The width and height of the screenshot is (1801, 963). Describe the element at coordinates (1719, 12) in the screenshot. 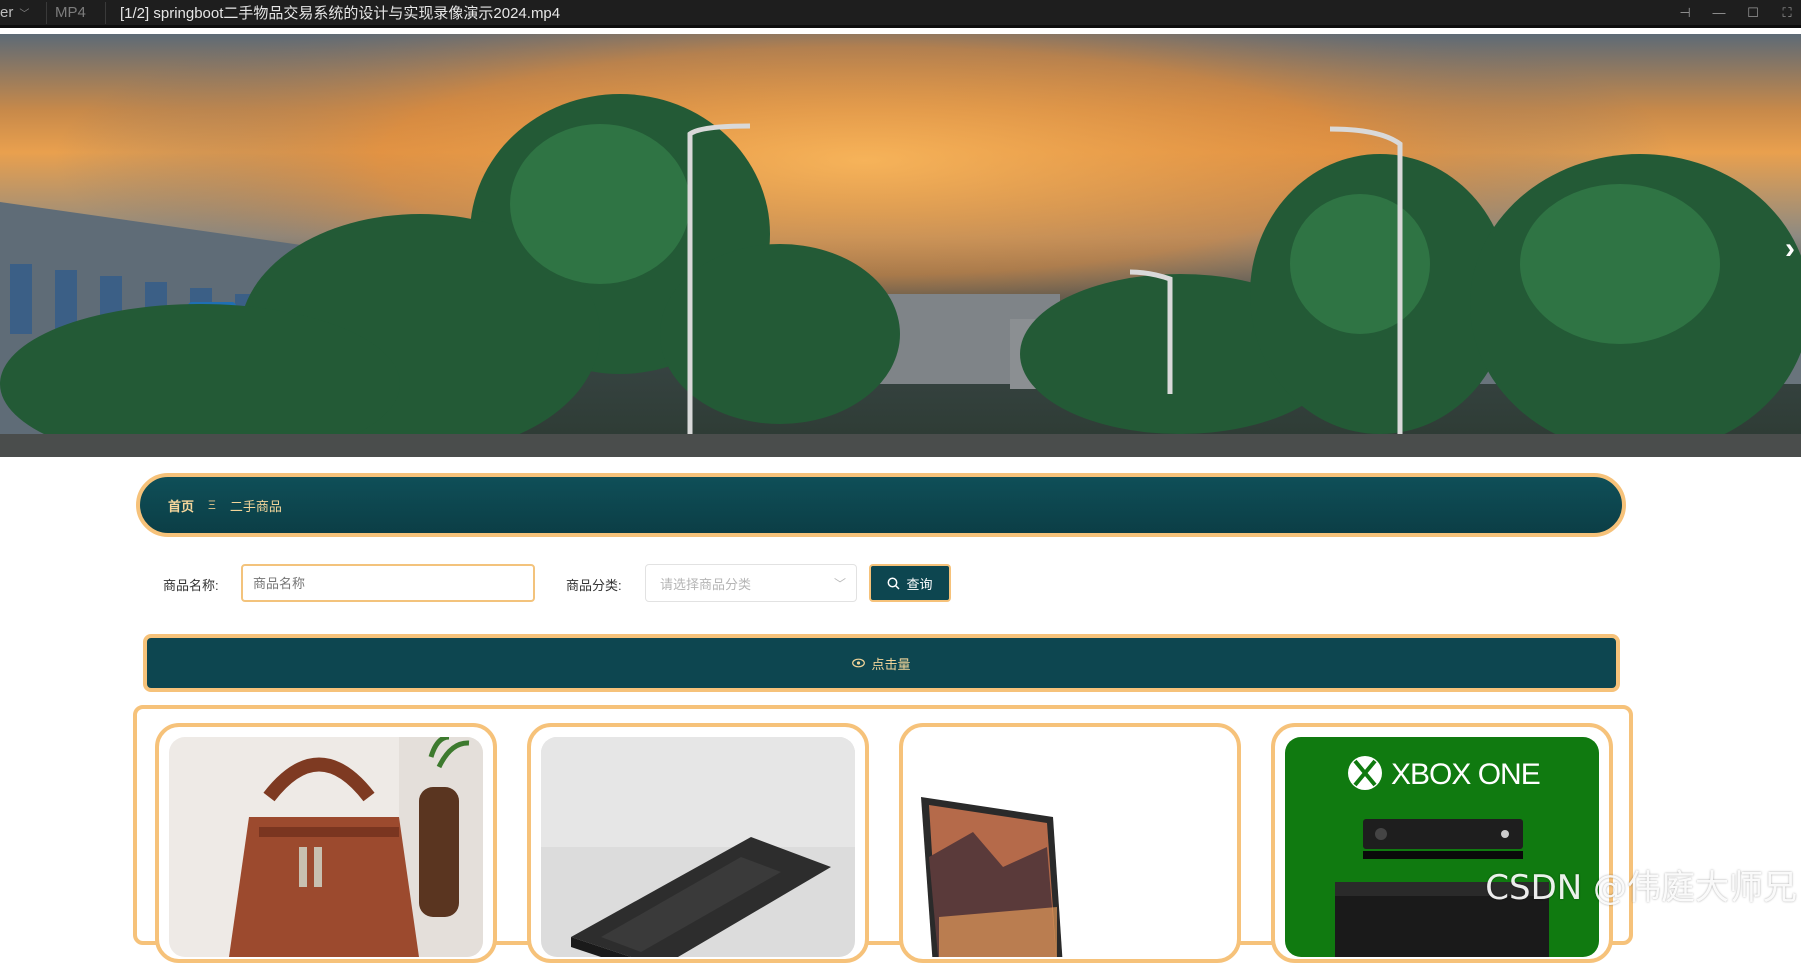

I see `minimize-icon: —` at that location.